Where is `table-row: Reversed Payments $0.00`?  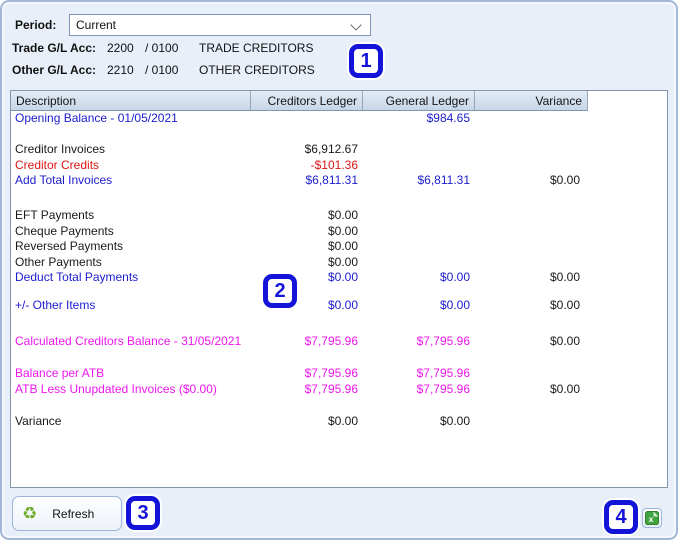
table-row: Reversed Payments $0.00 is located at coordinates (339, 247).